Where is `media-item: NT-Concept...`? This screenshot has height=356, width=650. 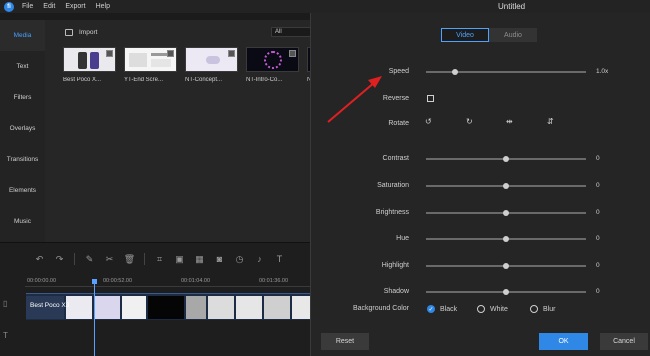 media-item: NT-Concept... is located at coordinates (211, 65).